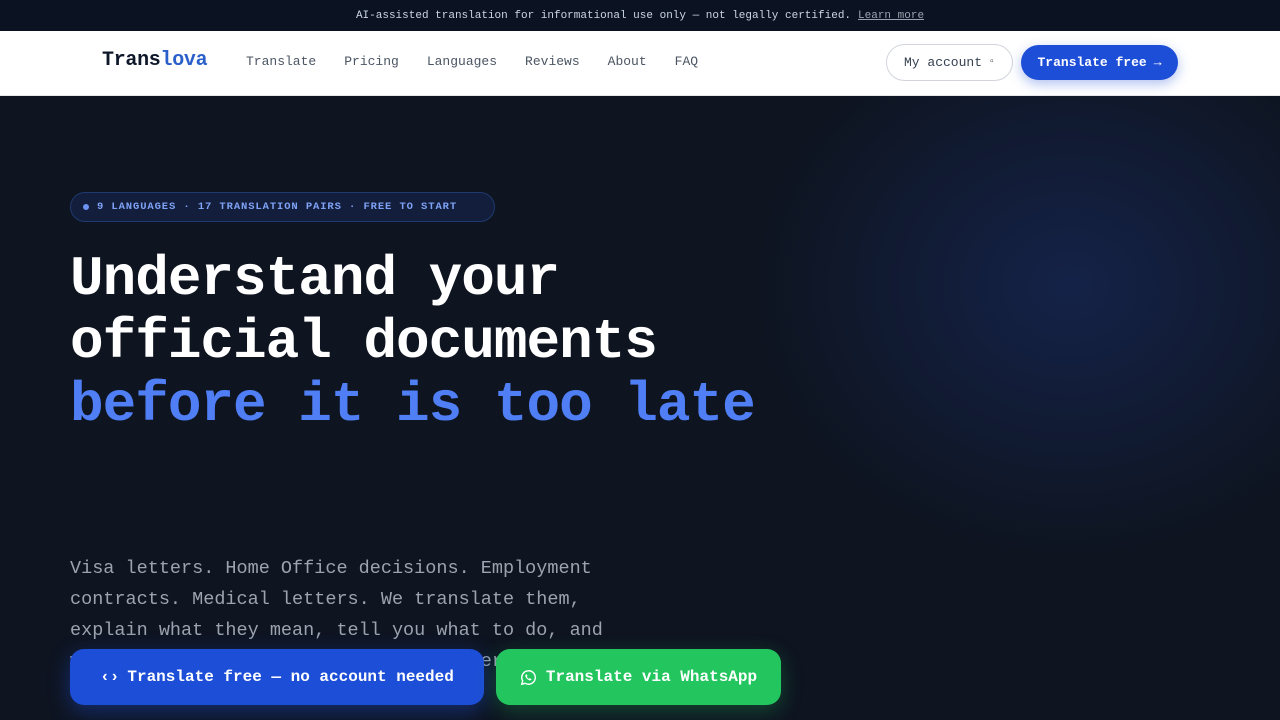 The image size is (1280, 720). What do you see at coordinates (315, 279) in the screenshot?
I see `headline-line-1: Understand your` at bounding box center [315, 279].